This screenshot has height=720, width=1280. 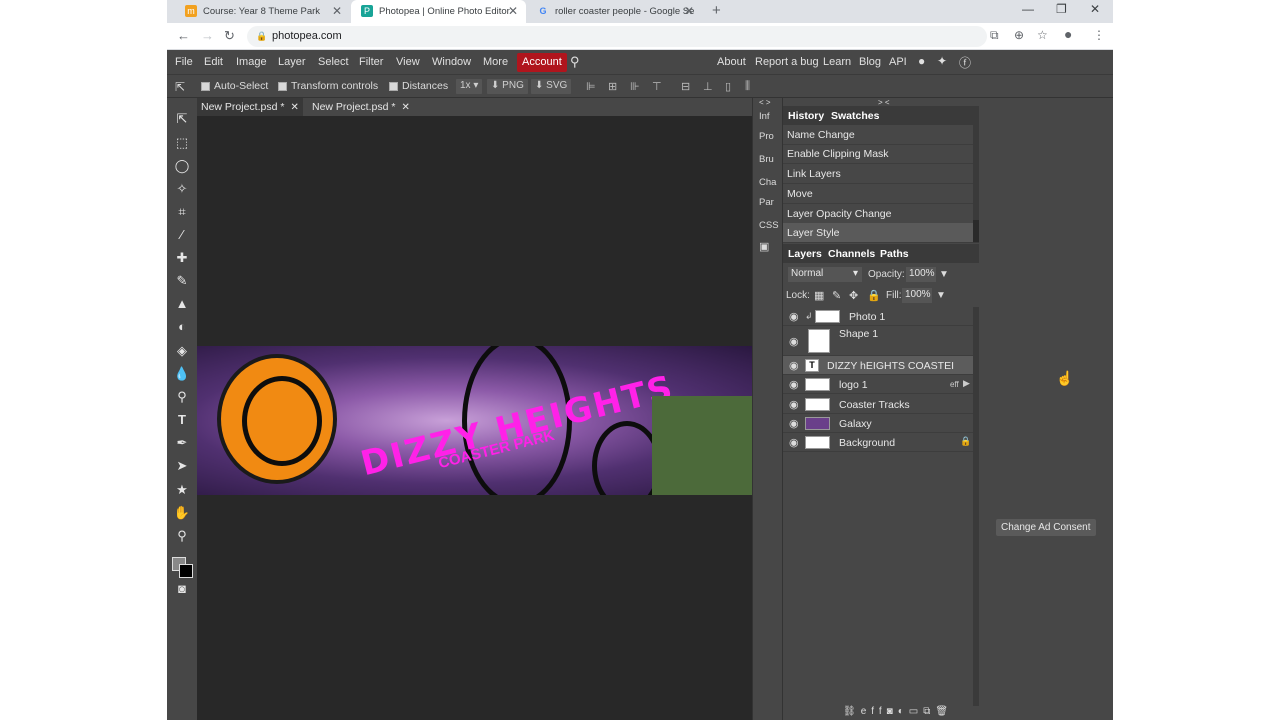 I want to click on layer-row: ◉ logo 1 eff ▶, so click(x=878, y=384).